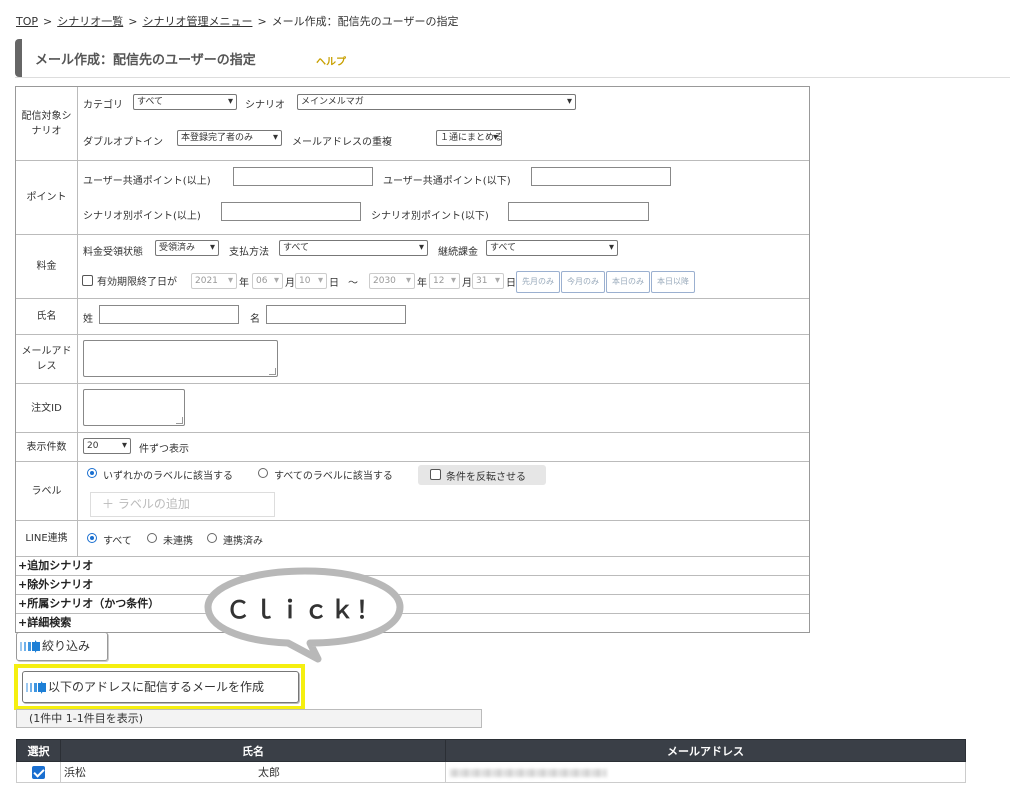 The height and width of the screenshot is (807, 1024). I want to click on row-label: 氏名, so click(47, 316).